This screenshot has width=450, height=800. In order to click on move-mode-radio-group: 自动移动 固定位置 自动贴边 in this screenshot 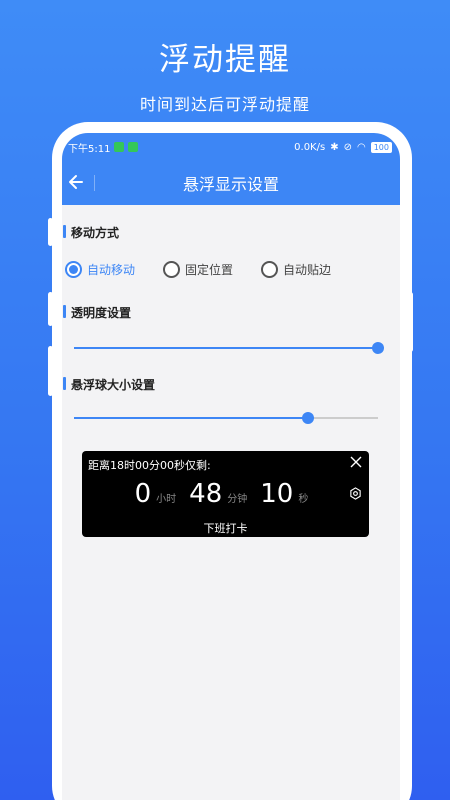, I will do `click(230, 269)`.